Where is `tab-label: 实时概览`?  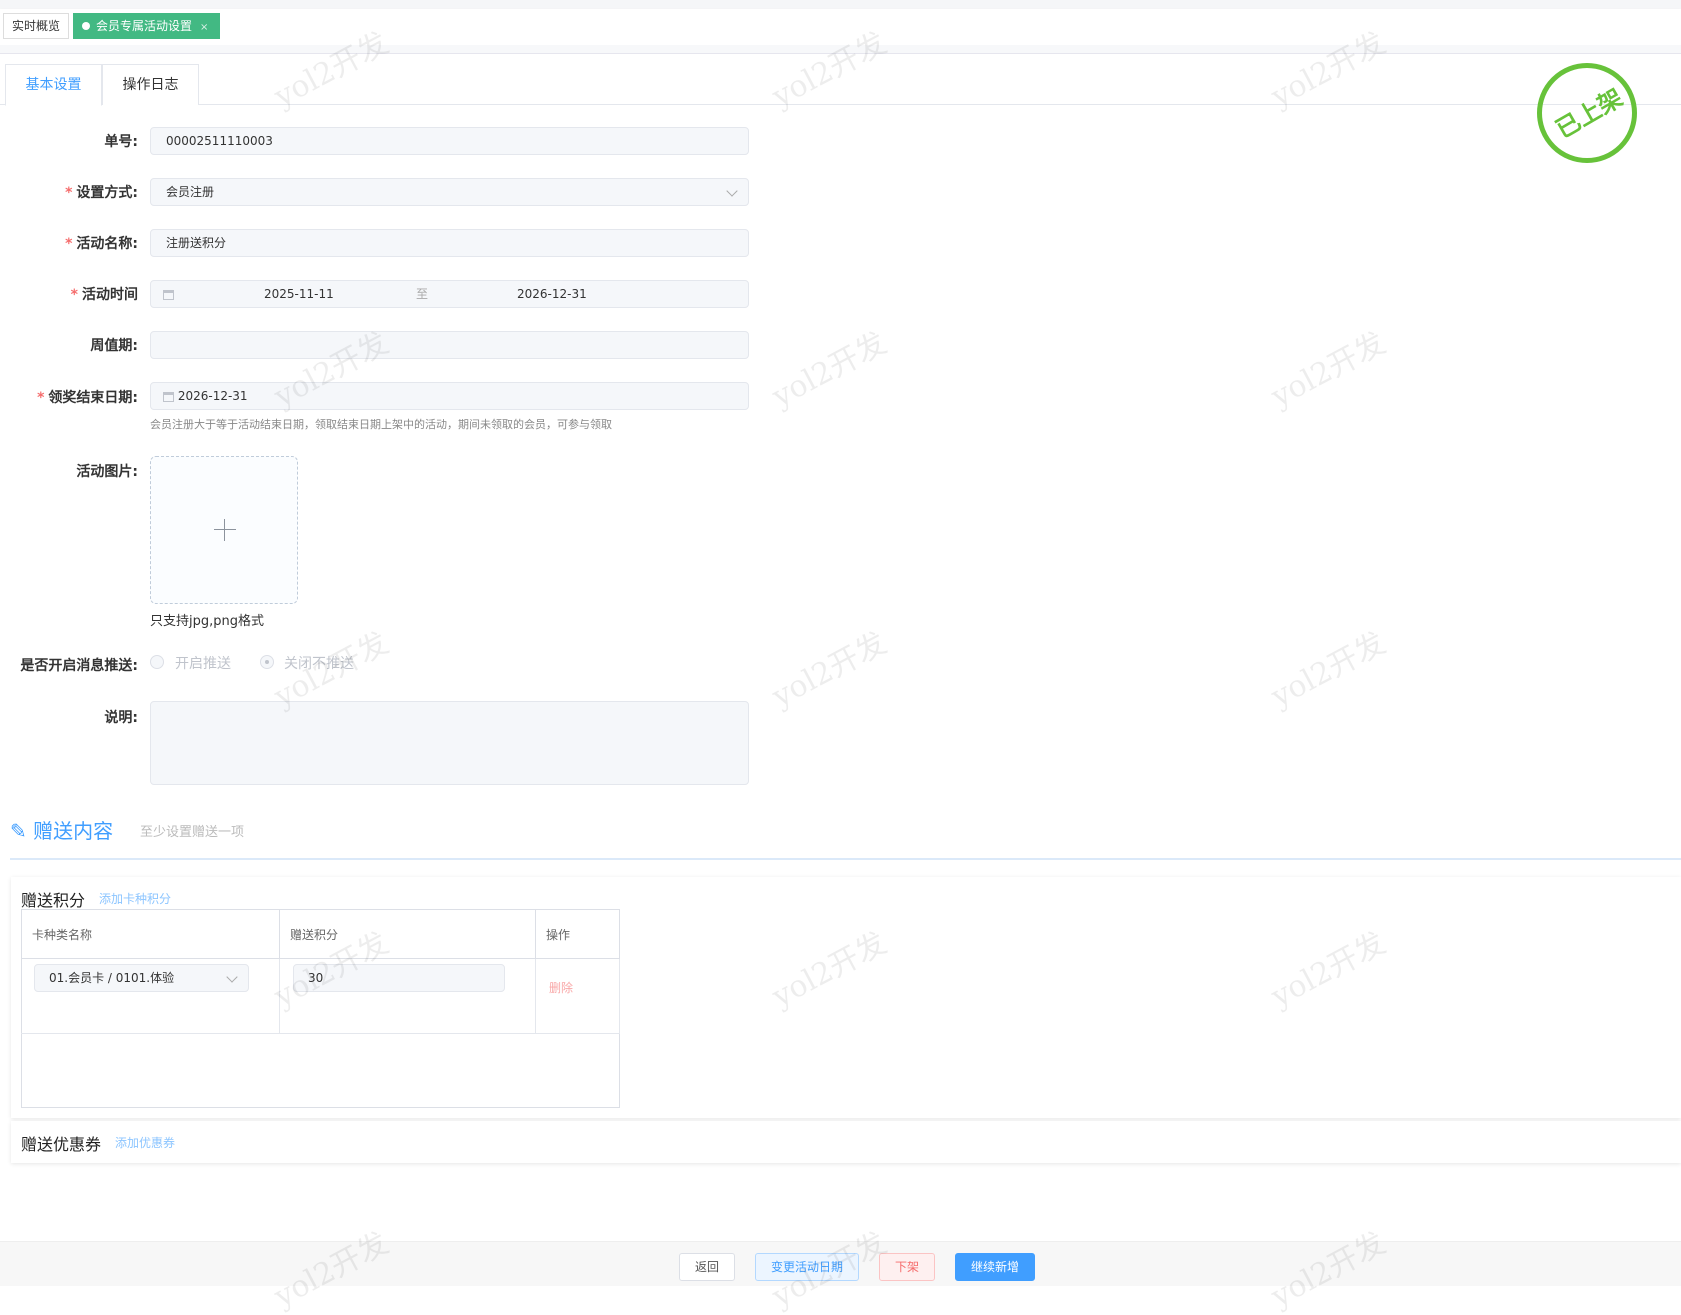
tab-label: 实时概览 is located at coordinates (36, 26).